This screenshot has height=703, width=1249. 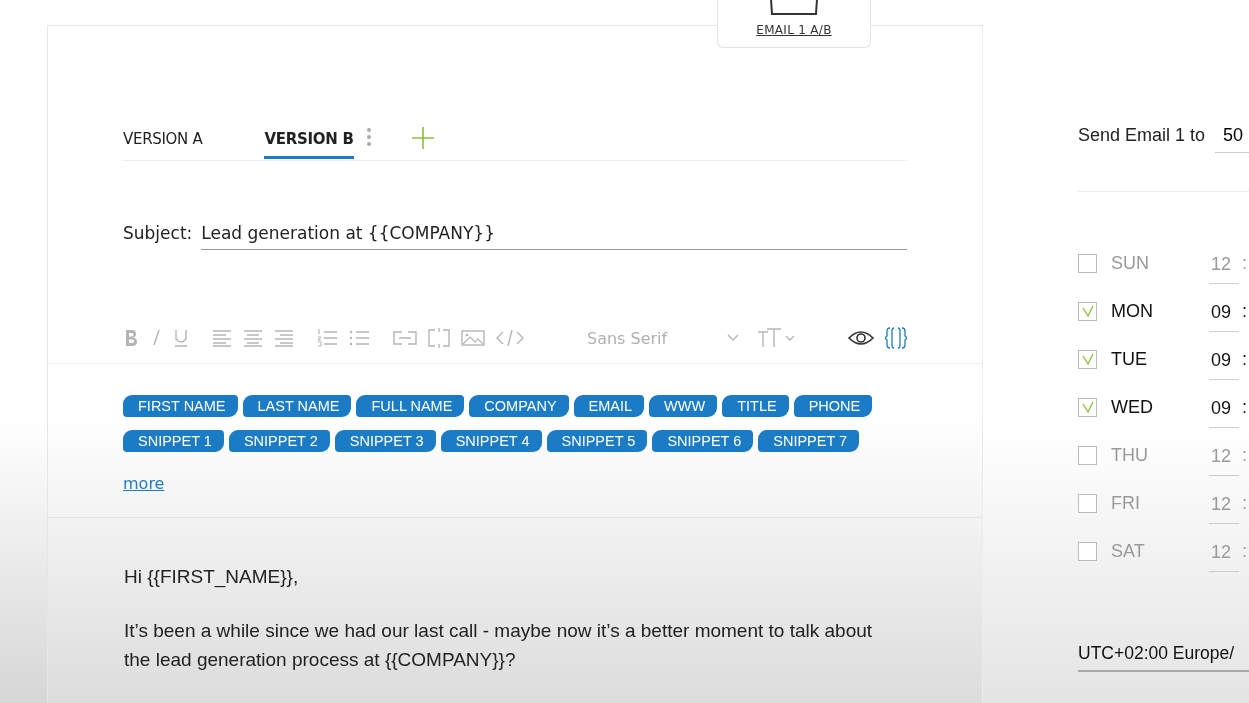 I want to click on day-label: TUE, so click(x=1129, y=359).